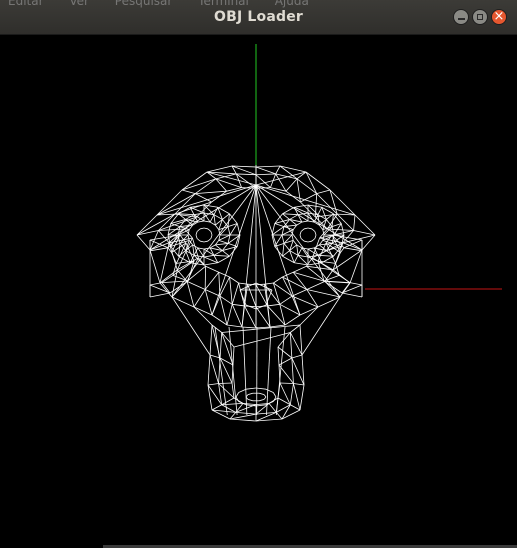 This screenshot has height=548, width=517. Describe the element at coordinates (26, 4) in the screenshot. I see `background-menu-item: Editar` at that location.